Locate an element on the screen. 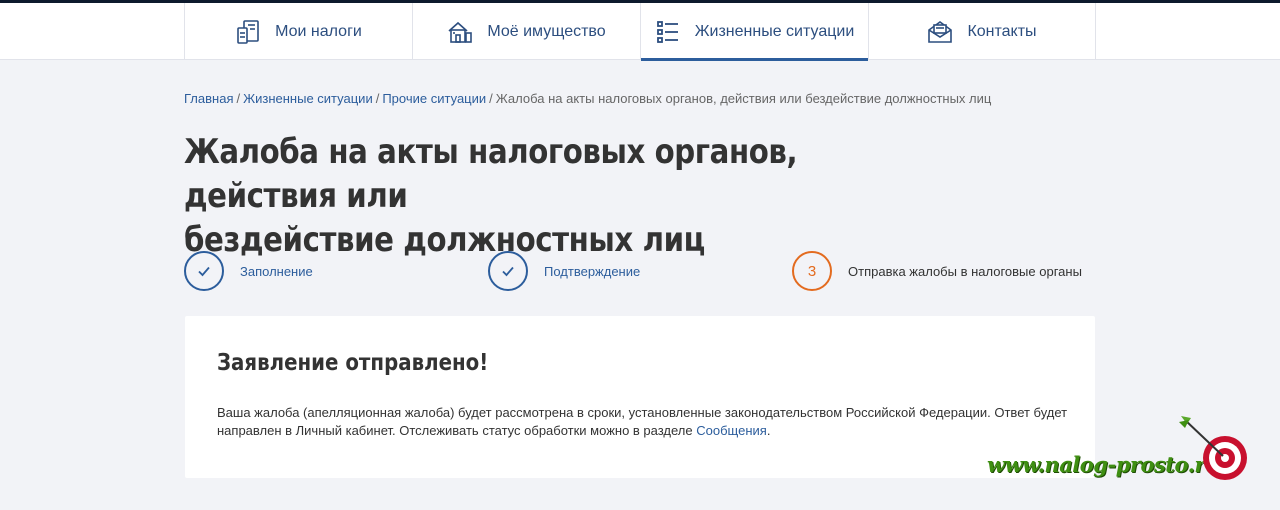  target-dart-icon is located at coordinates (1213, 448).